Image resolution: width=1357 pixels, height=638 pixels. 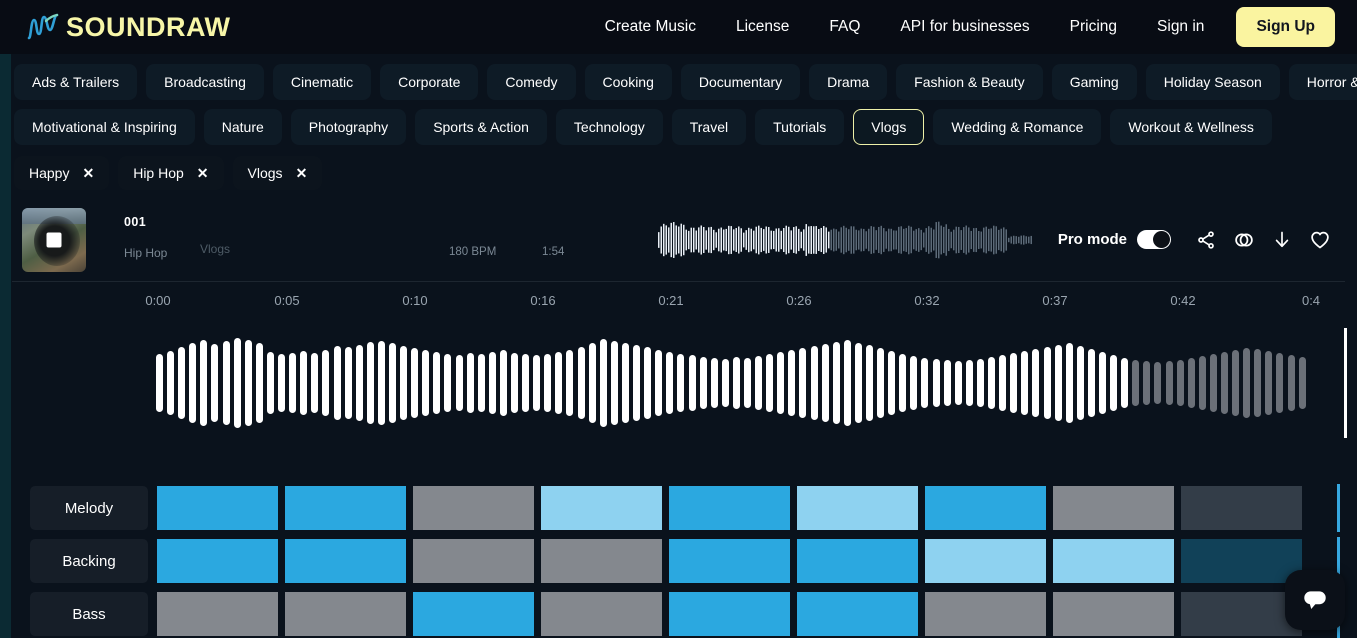 What do you see at coordinates (1055, 300) in the screenshot?
I see `timeline-tick: 0:37` at bounding box center [1055, 300].